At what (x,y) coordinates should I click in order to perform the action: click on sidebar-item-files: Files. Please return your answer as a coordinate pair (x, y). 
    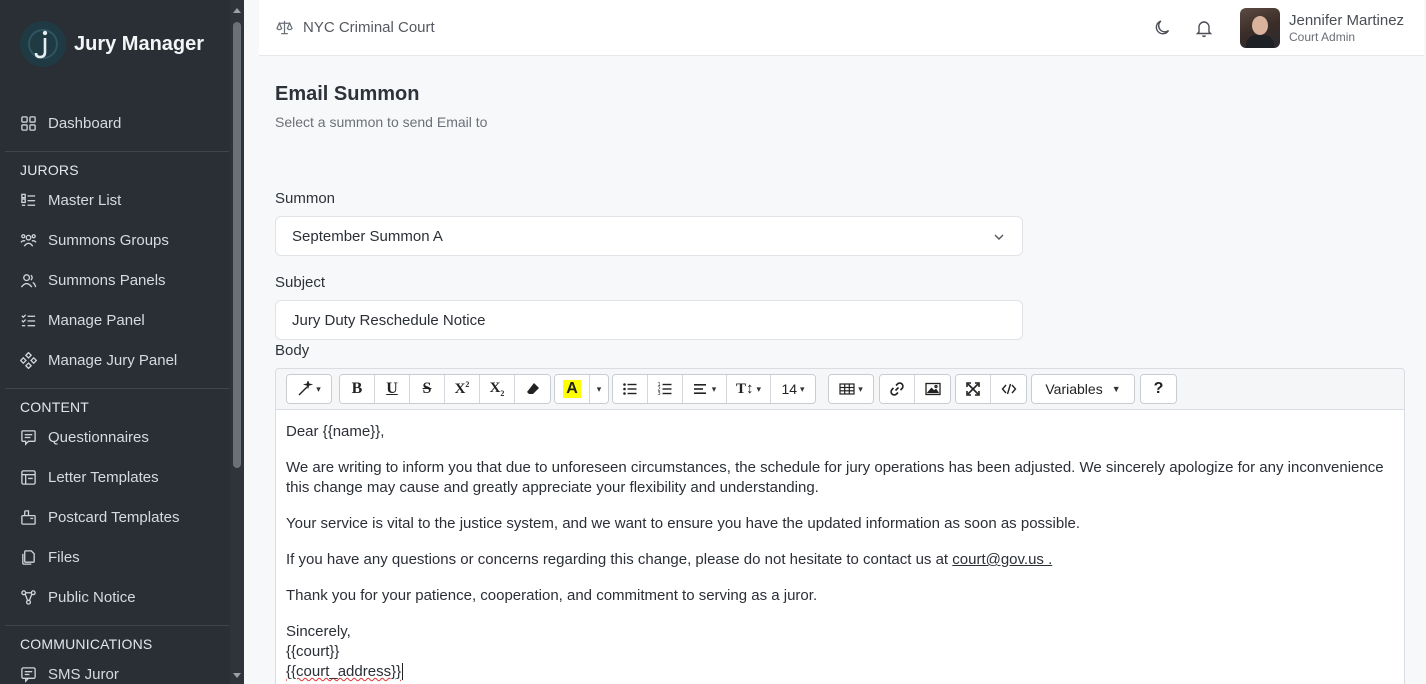
    Looking at the image, I should click on (50, 557).